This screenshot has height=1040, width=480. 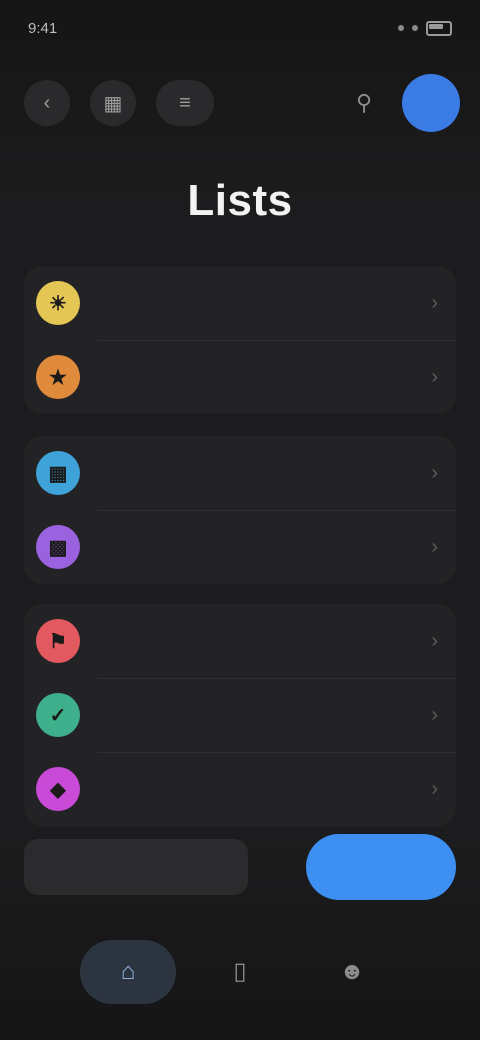 I want to click on bottom-actions, so click(x=240, y=867).